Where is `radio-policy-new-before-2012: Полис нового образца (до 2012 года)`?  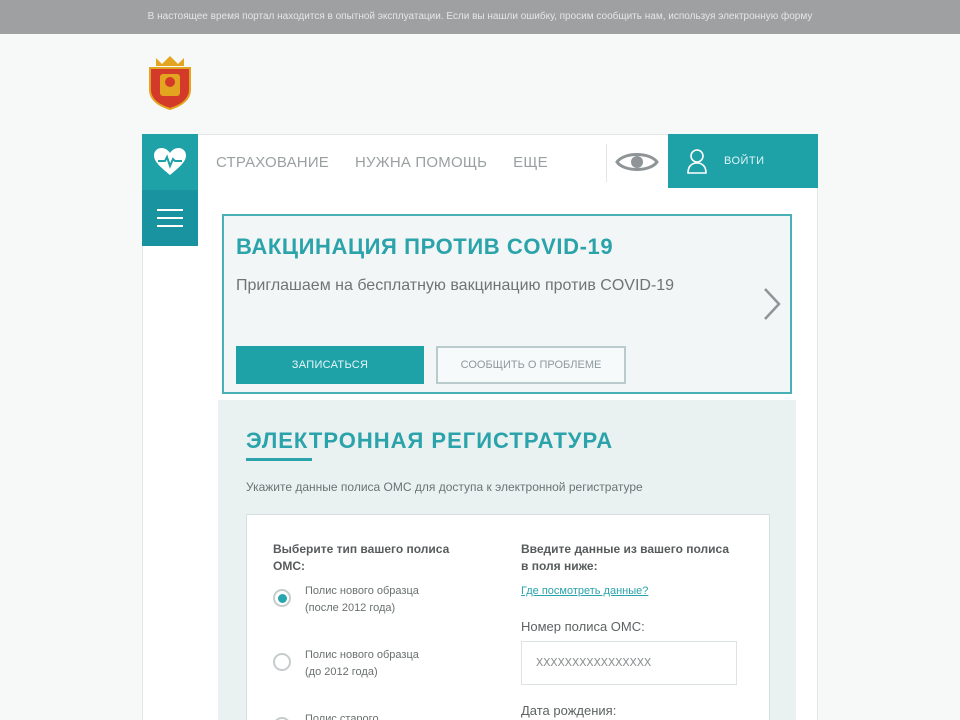
radio-policy-new-before-2012: Полис нового образца (до 2012 года) is located at coordinates (349, 664).